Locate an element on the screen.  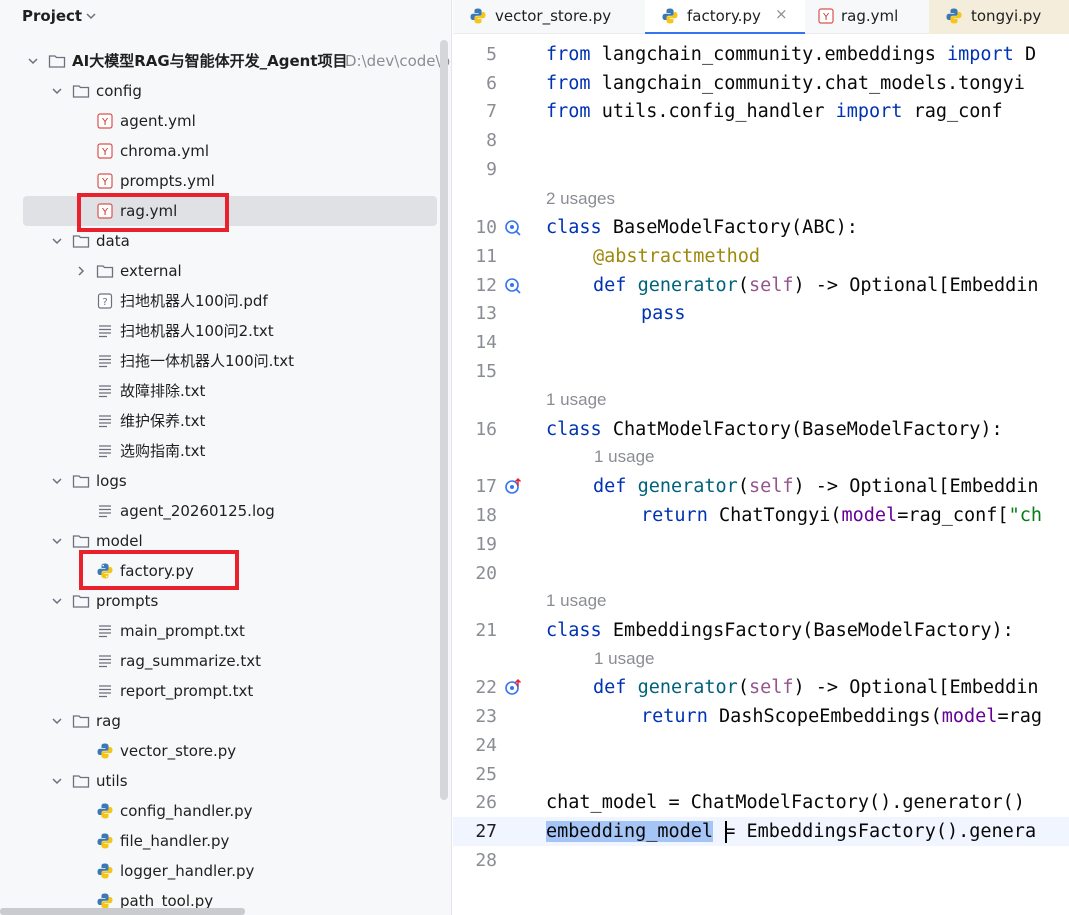
line-number: 6 is located at coordinates (491, 83).